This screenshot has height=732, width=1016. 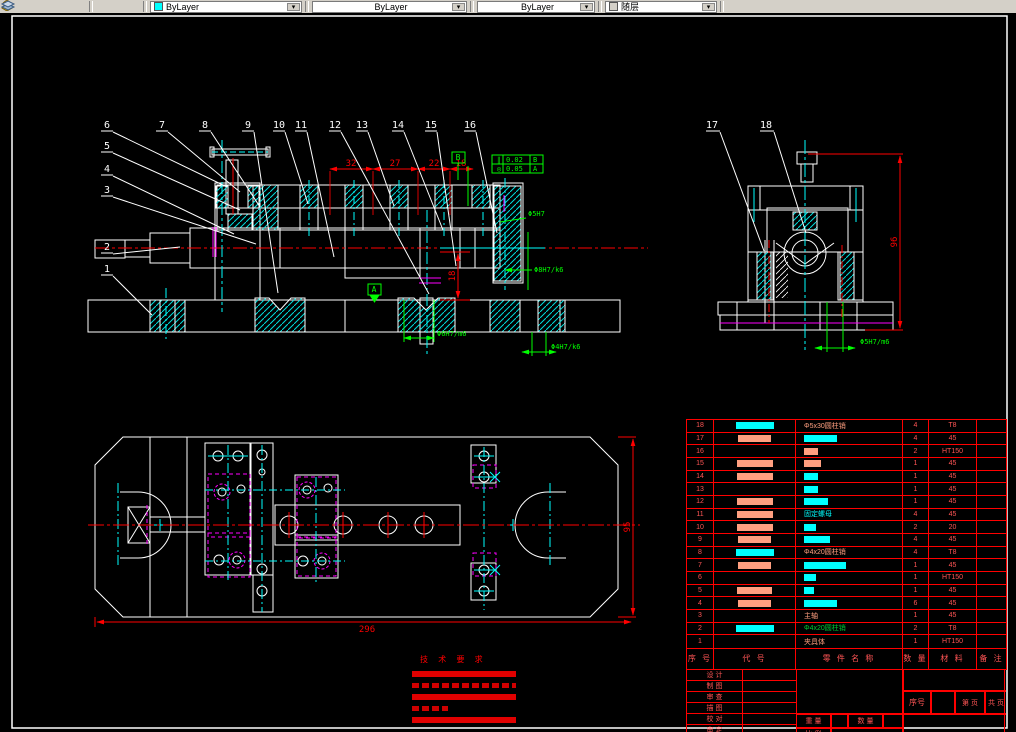 I want to click on weight-value, so click(x=839, y=721).